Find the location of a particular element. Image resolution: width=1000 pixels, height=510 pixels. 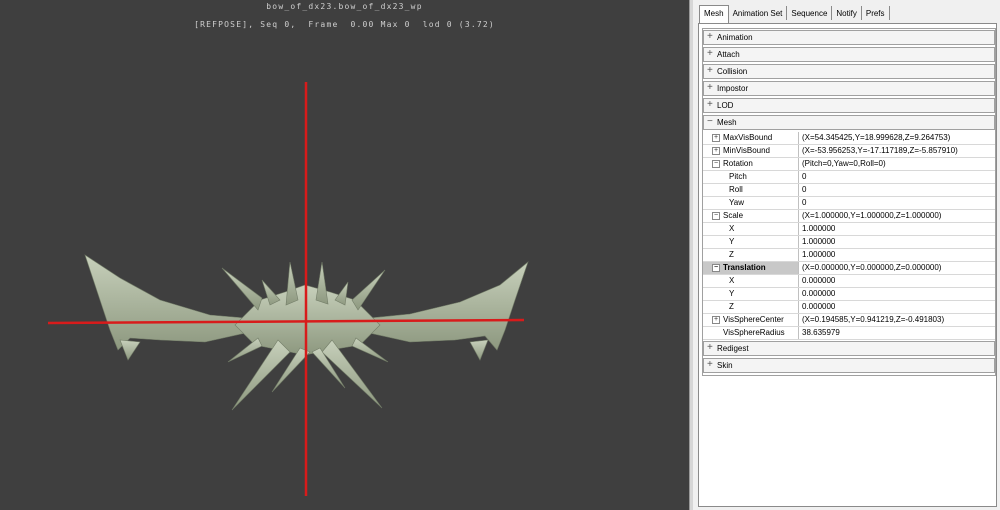

property-name-cell: + MaxVisBound is located at coordinates (751, 138).